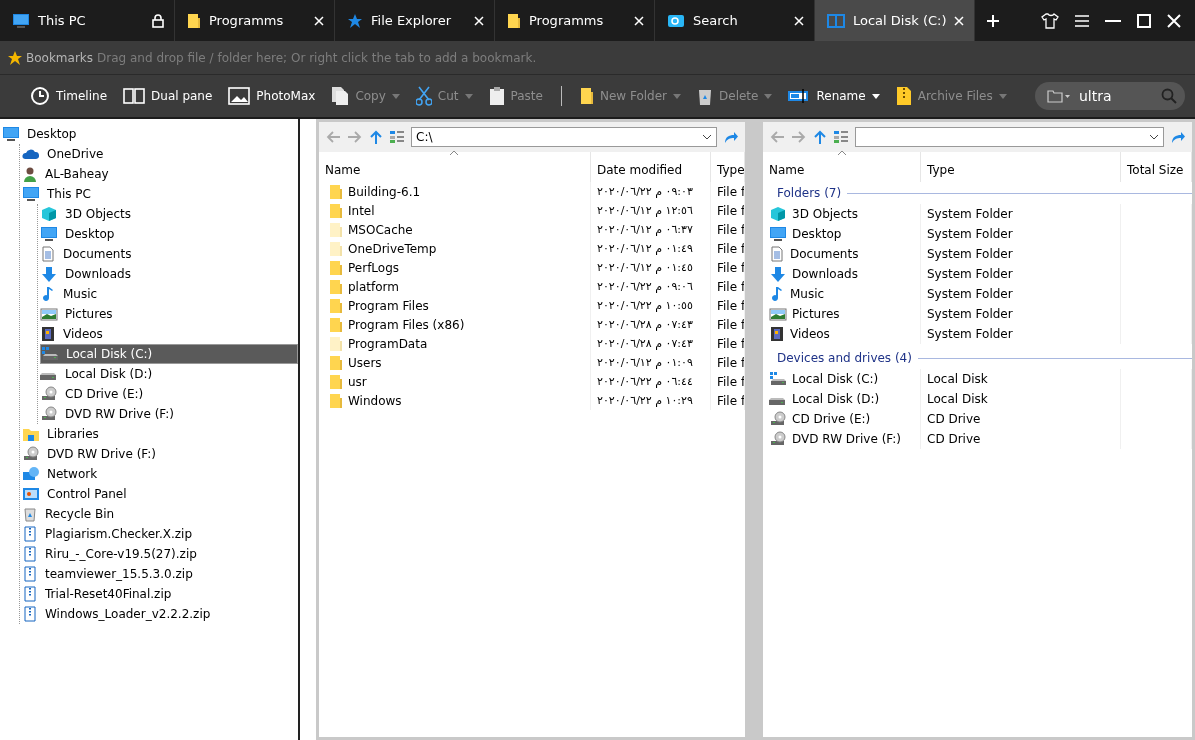 Image resolution: width=1195 pixels, height=740 pixels. I want to click on tree-item: AL-Baheay, so click(160, 174).